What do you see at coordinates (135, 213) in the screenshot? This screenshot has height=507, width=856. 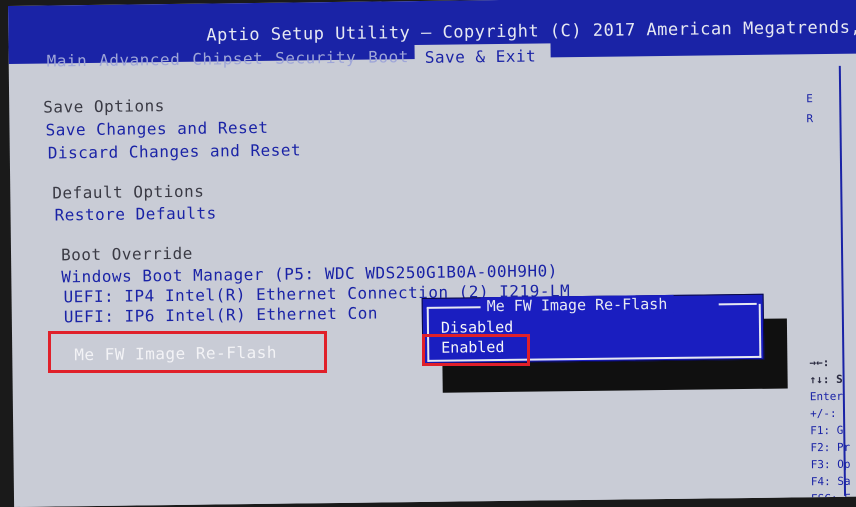 I see `restore-defaults-option: Restore Defaults` at bounding box center [135, 213].